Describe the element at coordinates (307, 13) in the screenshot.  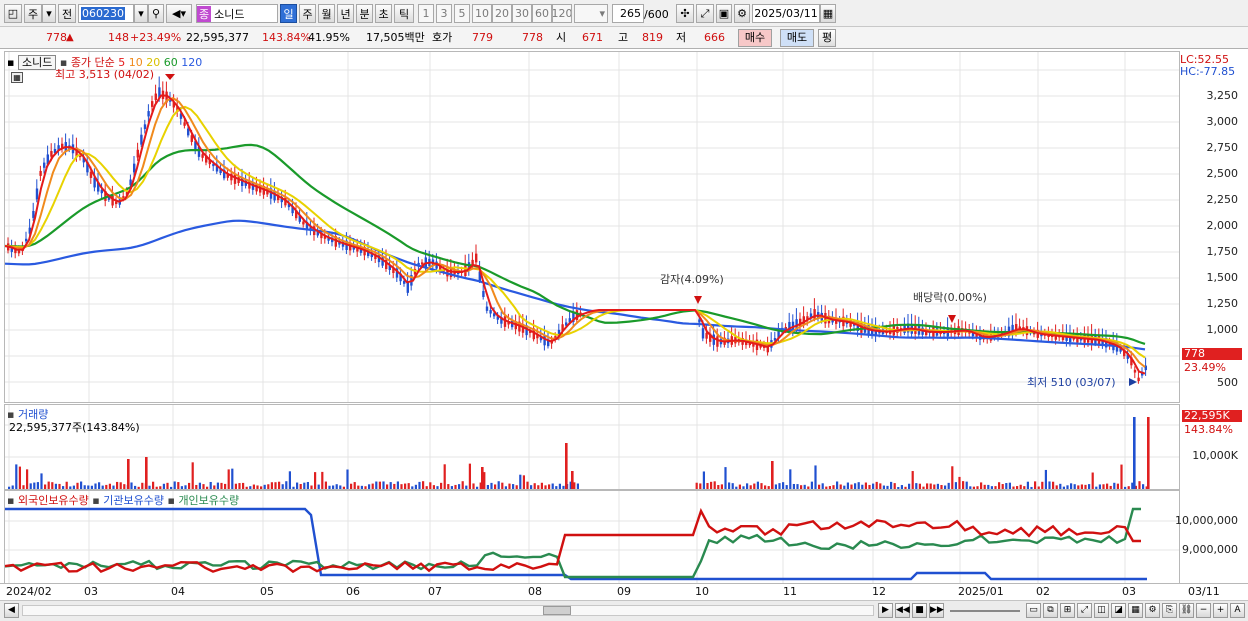
I see `interval-week-button: 주` at that location.